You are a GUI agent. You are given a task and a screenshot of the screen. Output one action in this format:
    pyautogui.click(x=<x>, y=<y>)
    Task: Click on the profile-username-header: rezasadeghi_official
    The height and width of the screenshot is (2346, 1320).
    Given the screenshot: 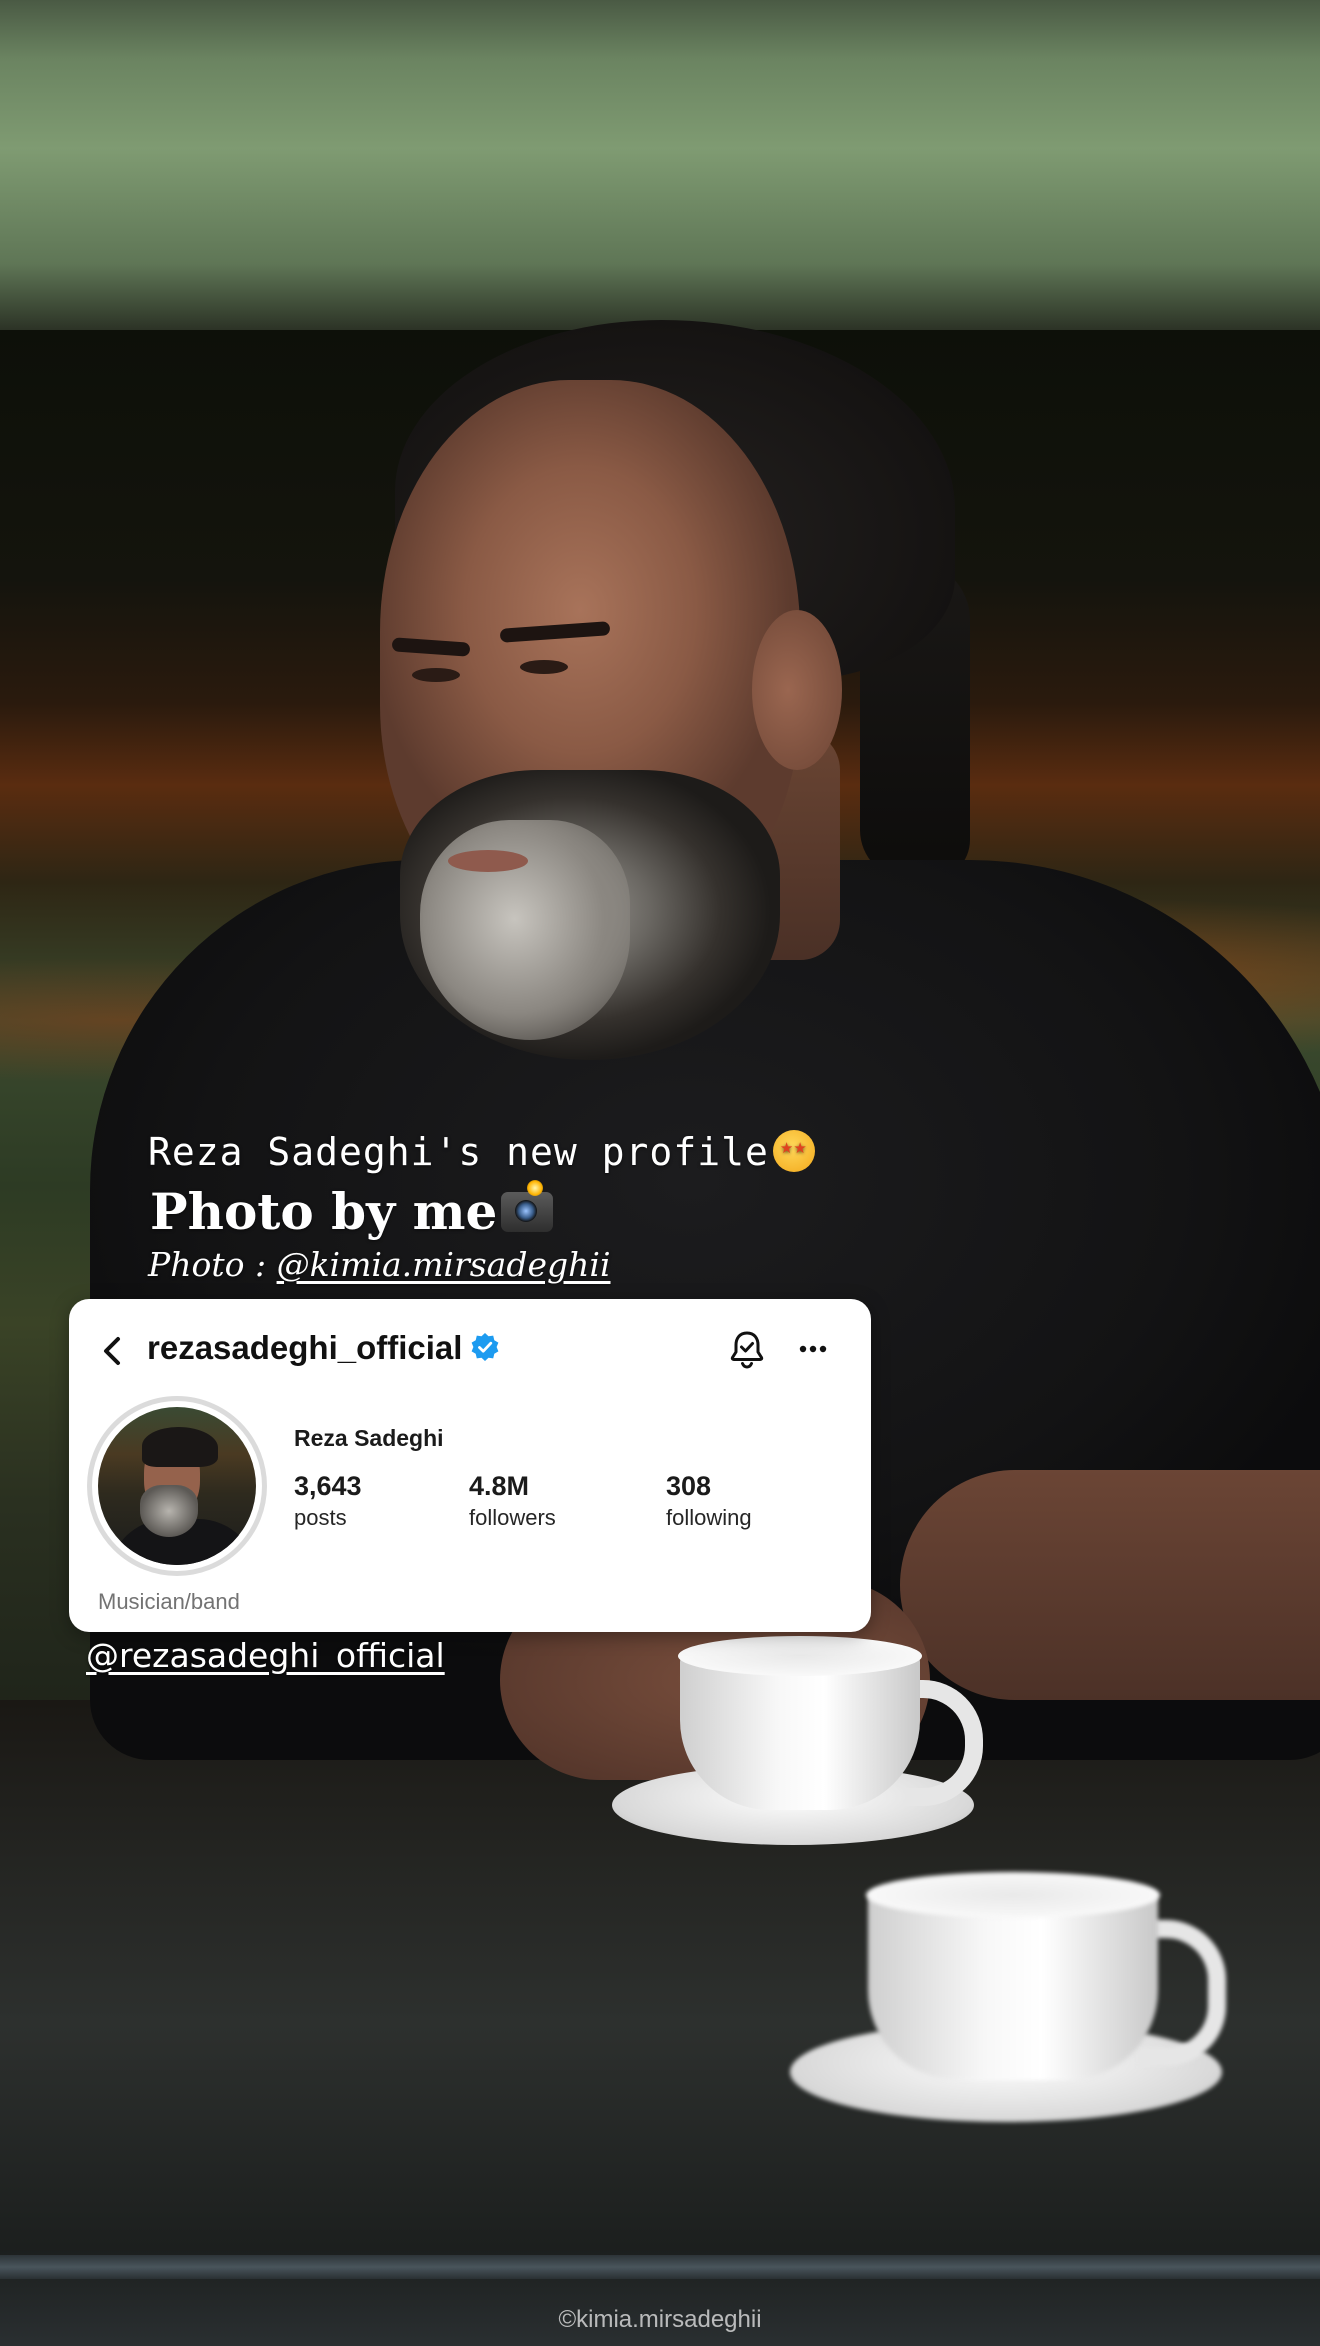 What is the action you would take?
    pyautogui.click(x=323, y=1348)
    